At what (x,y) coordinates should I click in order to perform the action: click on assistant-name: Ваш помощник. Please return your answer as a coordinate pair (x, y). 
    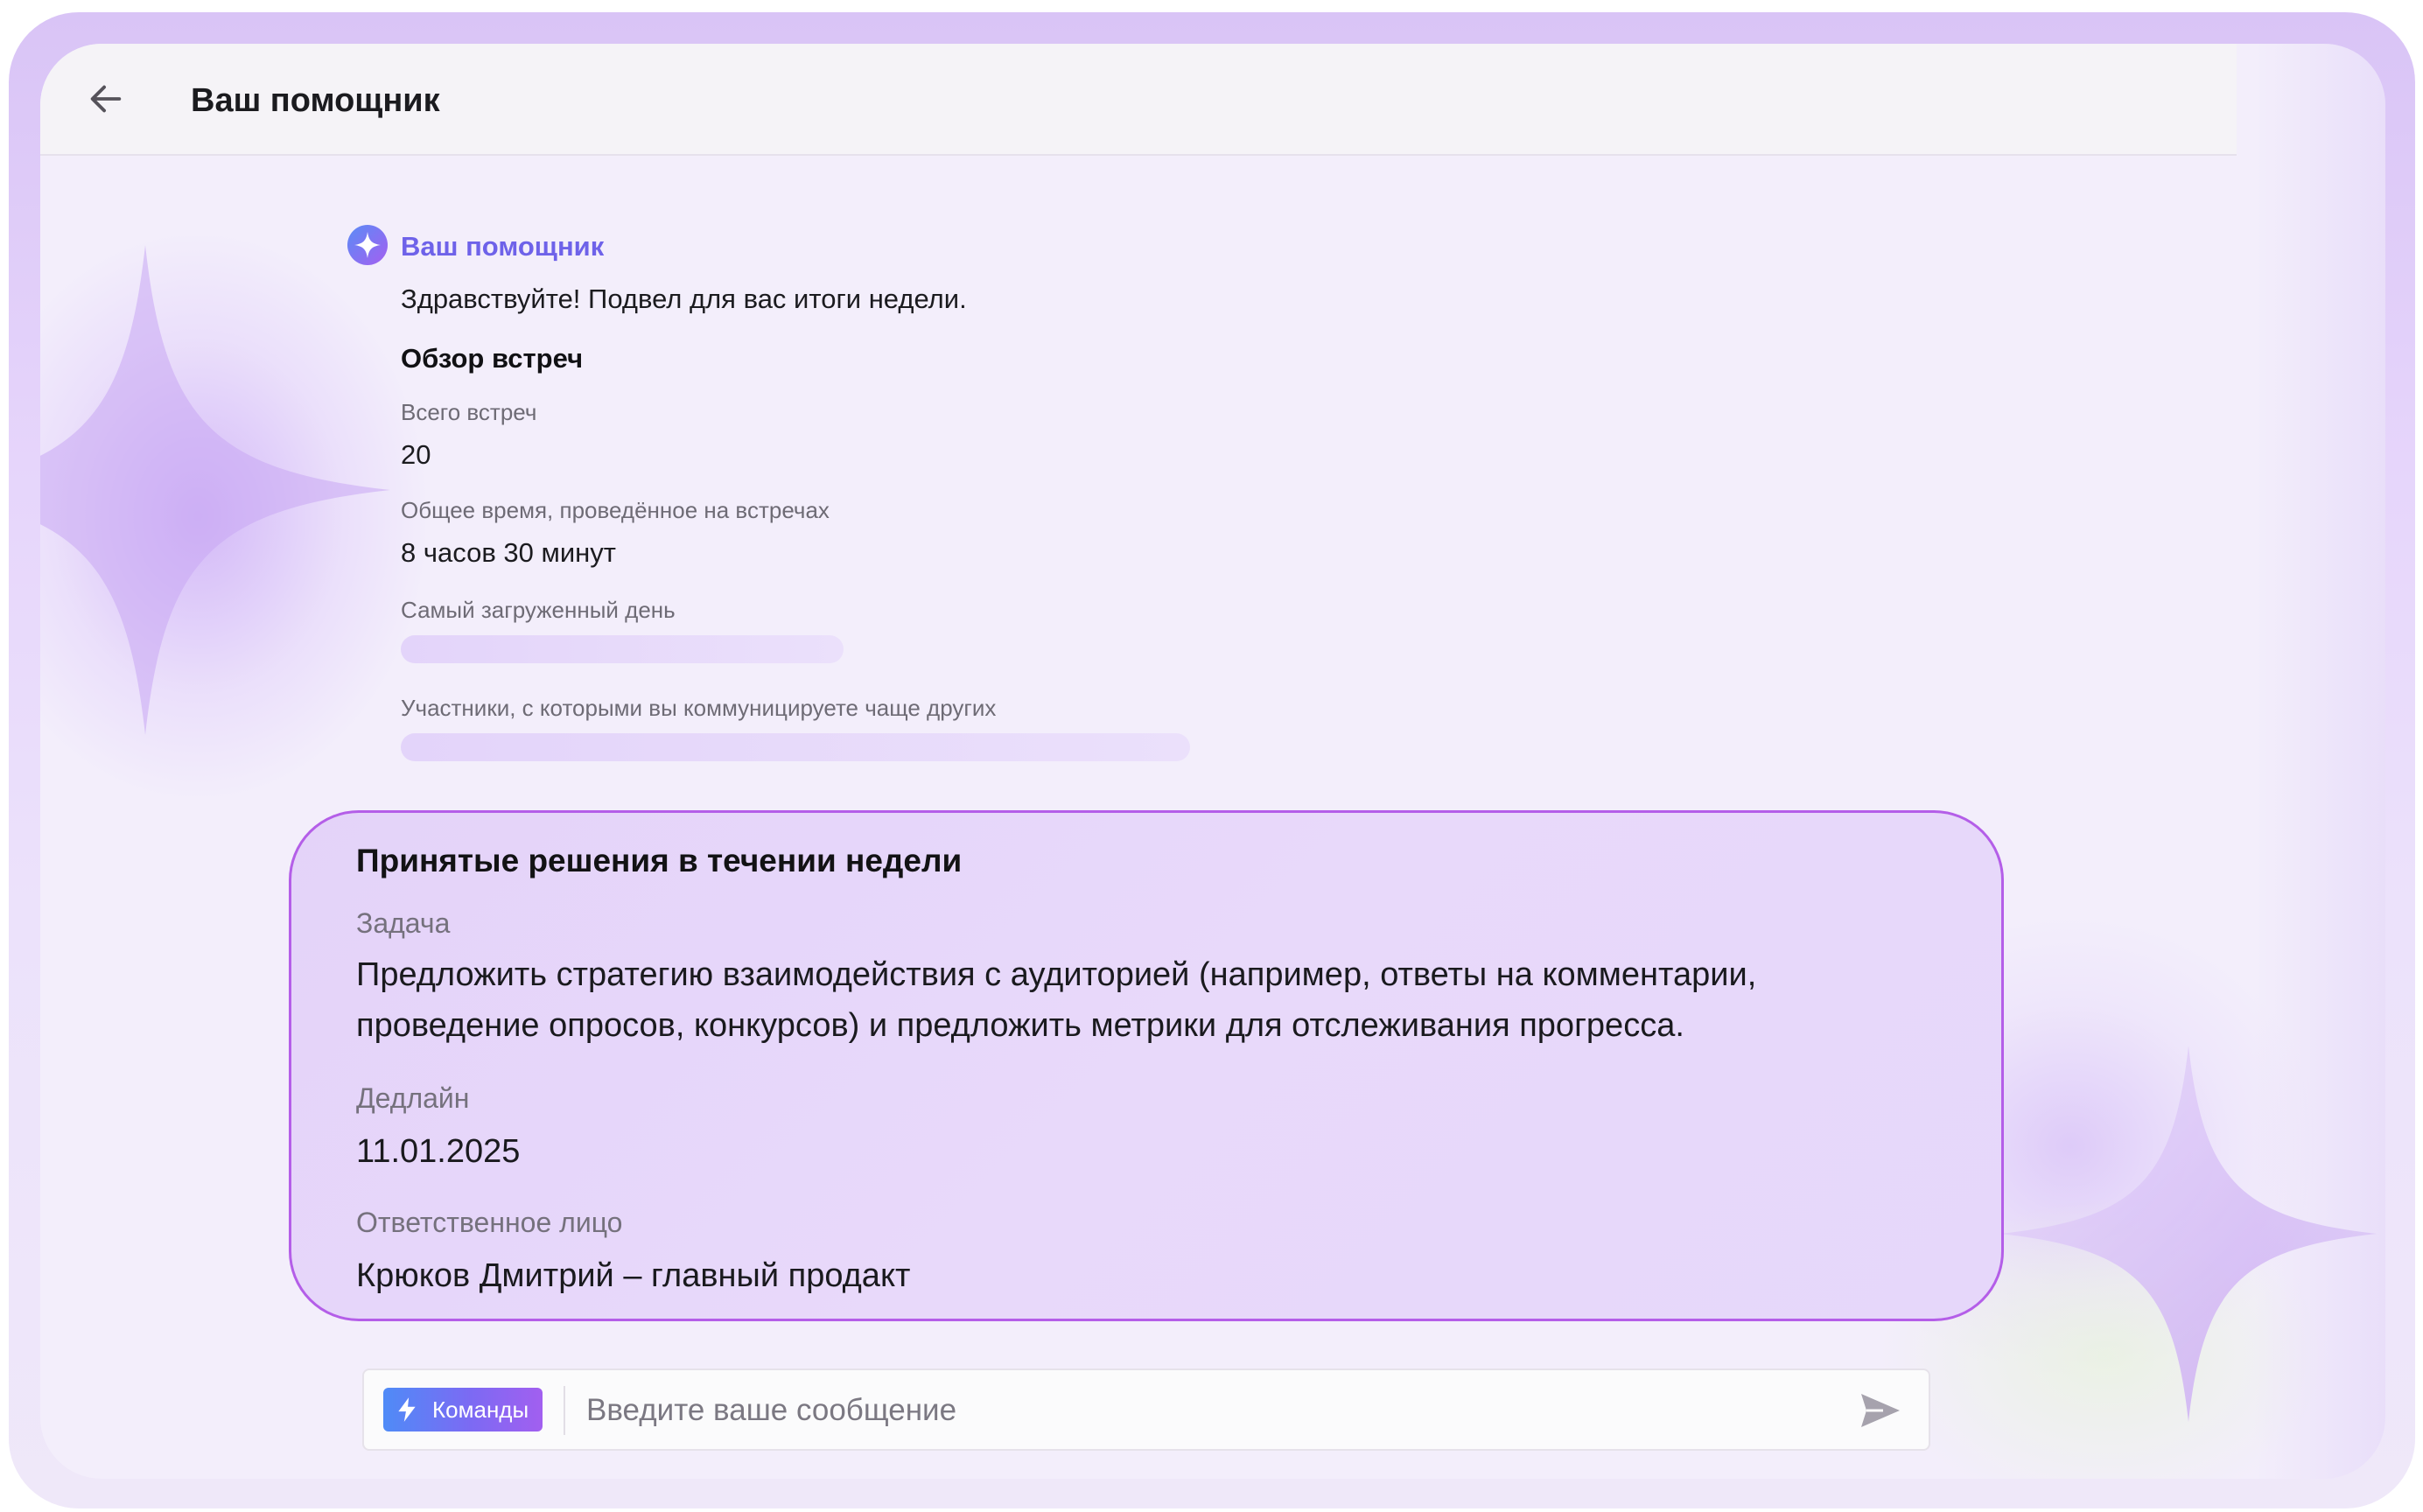
    Looking at the image, I should click on (503, 246).